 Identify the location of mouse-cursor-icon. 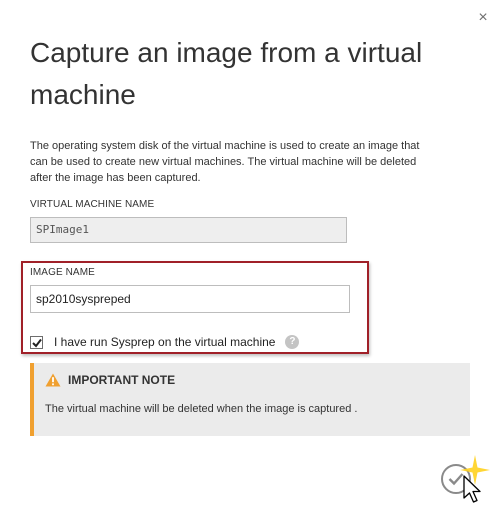
(472, 489).